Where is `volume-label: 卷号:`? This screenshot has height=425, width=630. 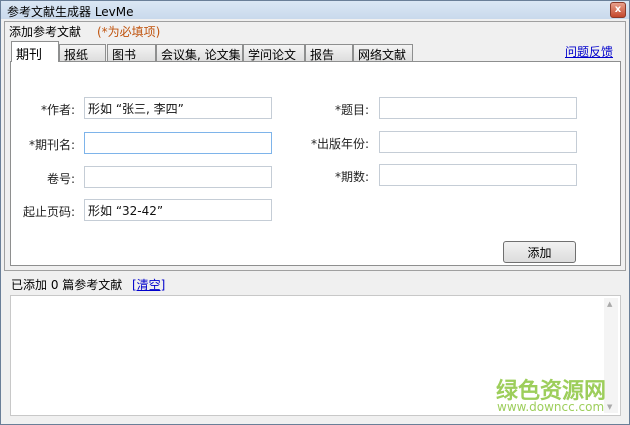 volume-label: 卷号: is located at coordinates (60, 179).